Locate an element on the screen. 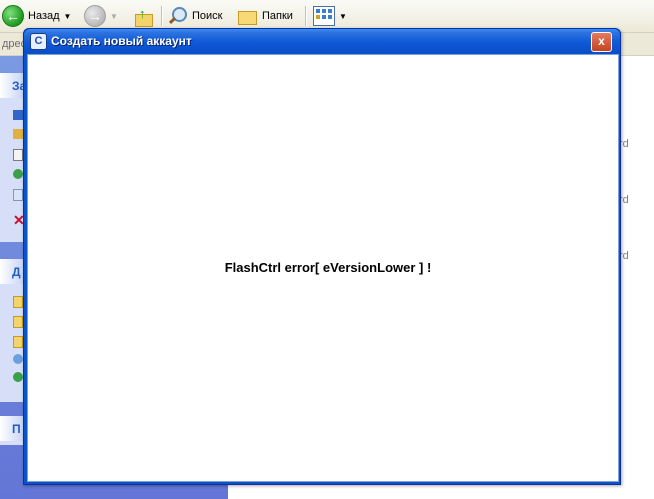 The image size is (654, 499). task-panel-2-header: Д is located at coordinates (12, 271).